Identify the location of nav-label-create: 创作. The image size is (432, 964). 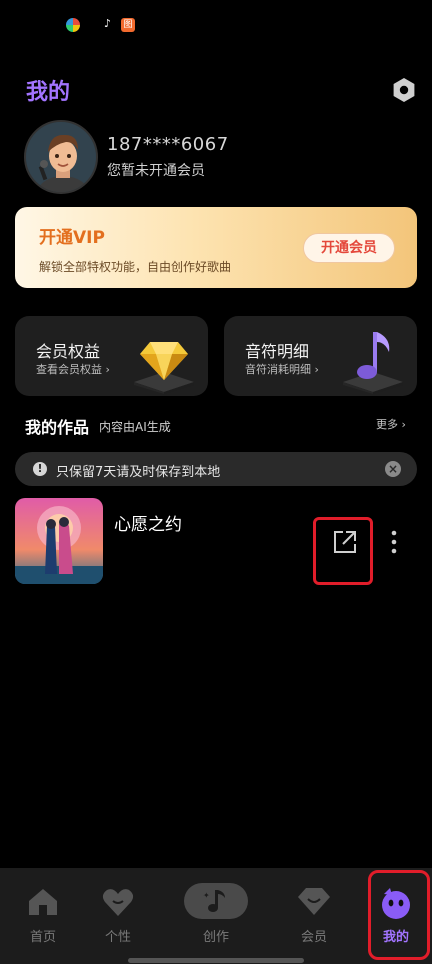
(215, 937).